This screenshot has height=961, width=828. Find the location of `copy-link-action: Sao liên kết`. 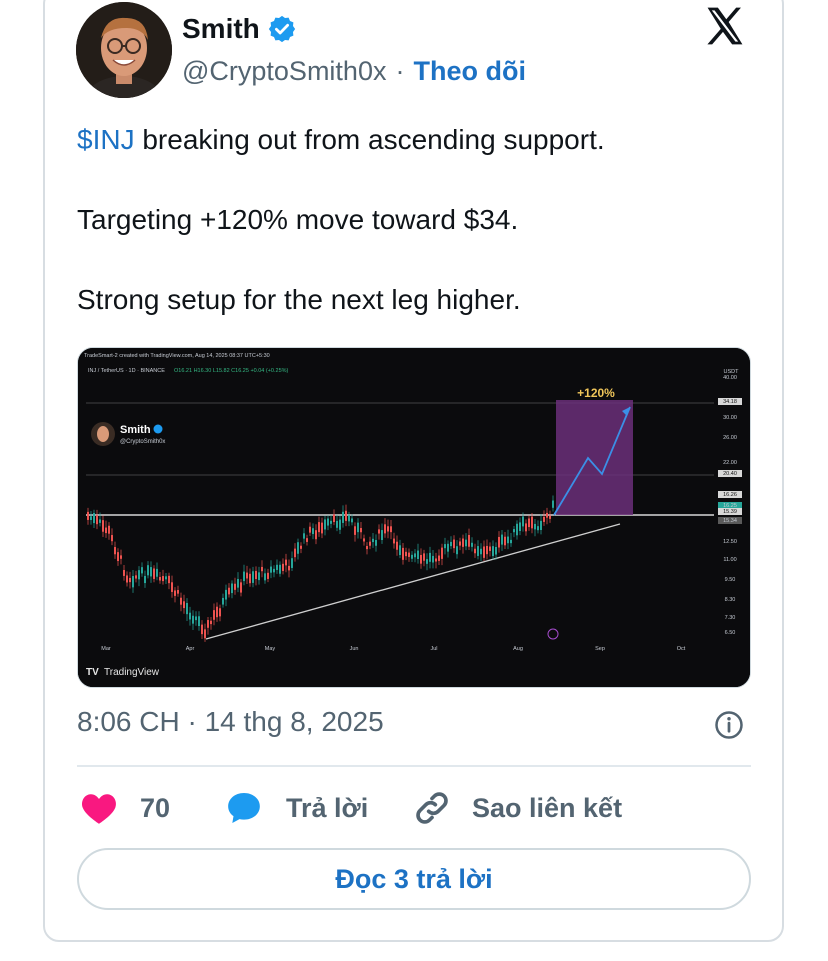

copy-link-action: Sao liên kết is located at coordinates (517, 808).